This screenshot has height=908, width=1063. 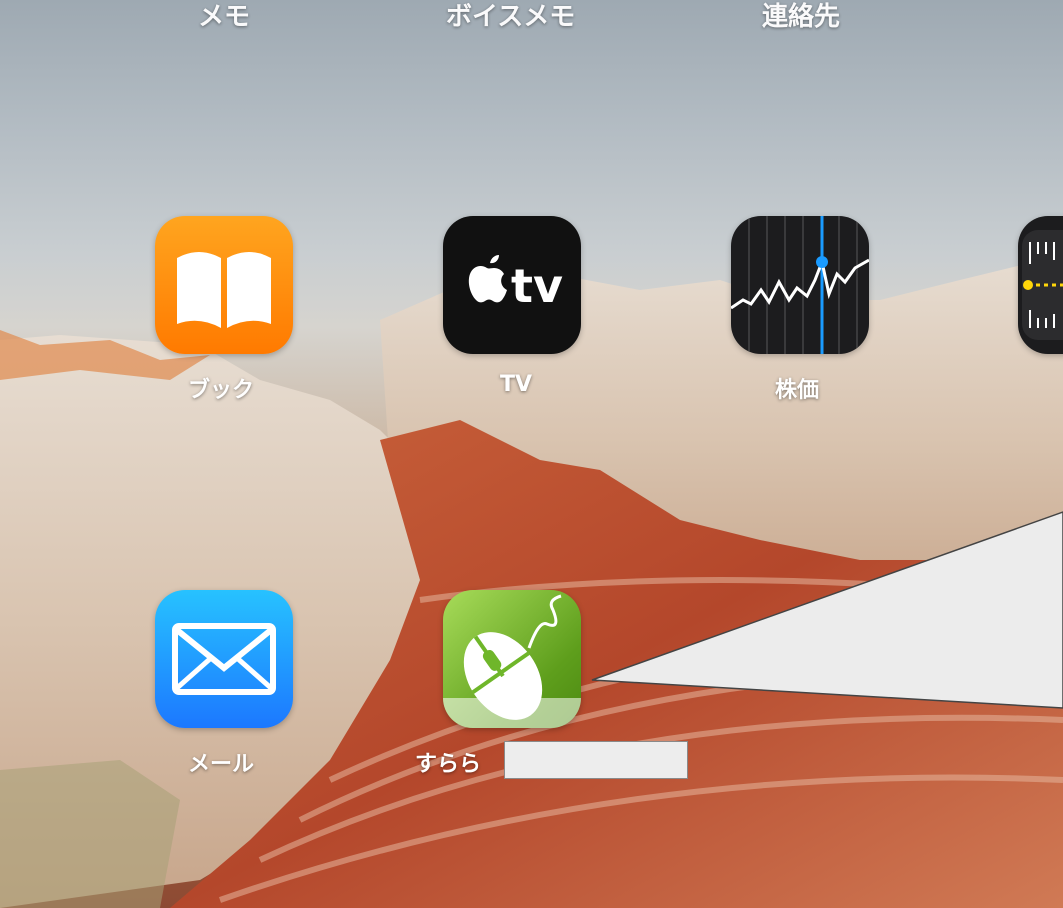 I want to click on measure-app-icon, so click(x=1040, y=285).